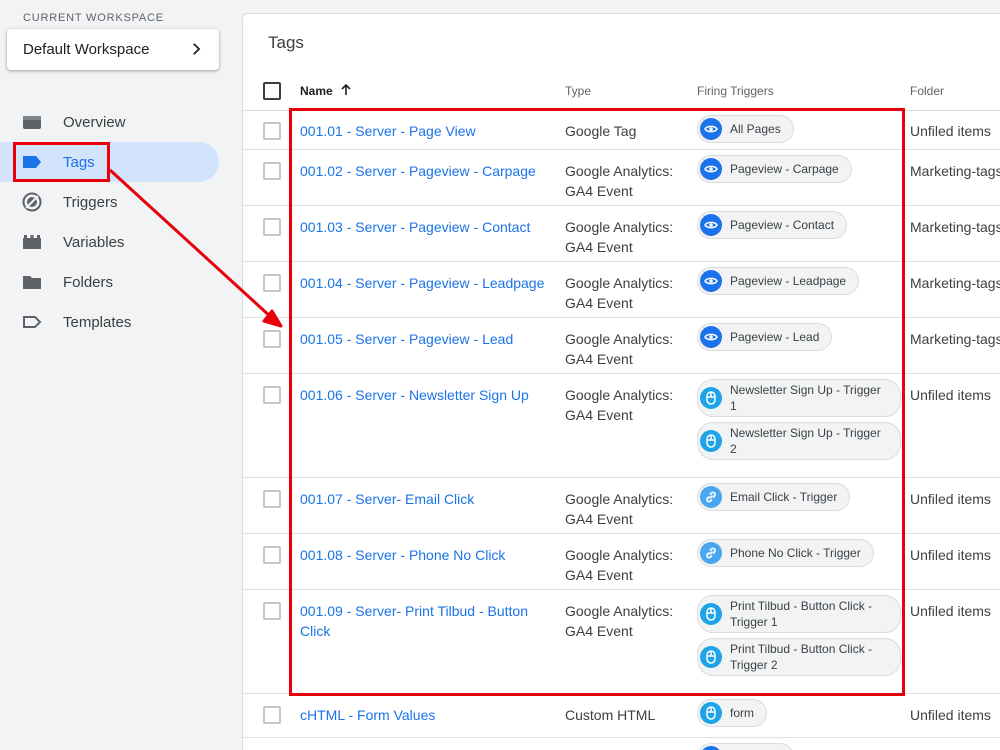 This screenshot has height=750, width=1000. What do you see at coordinates (610, 715) in the screenshot?
I see `tag-type: Custom HTML` at bounding box center [610, 715].